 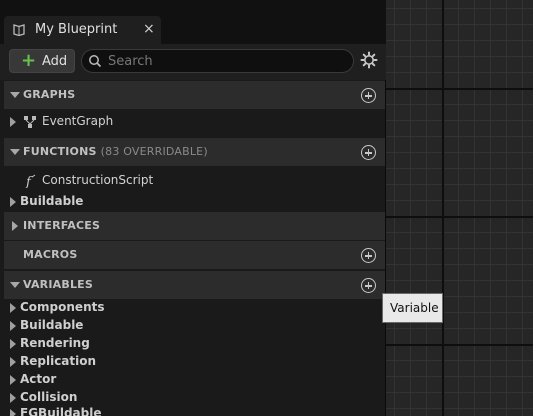 What do you see at coordinates (223, 61) in the screenshot?
I see `search-input` at bounding box center [223, 61].